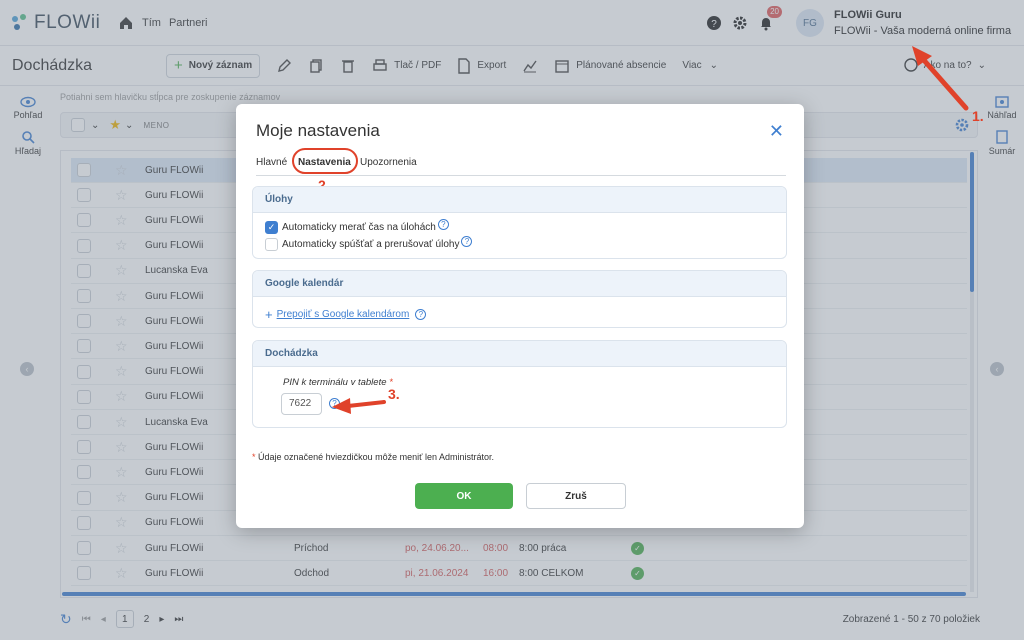 The image size is (1024, 640). I want to click on annotation-step-3: 3., so click(394, 394).